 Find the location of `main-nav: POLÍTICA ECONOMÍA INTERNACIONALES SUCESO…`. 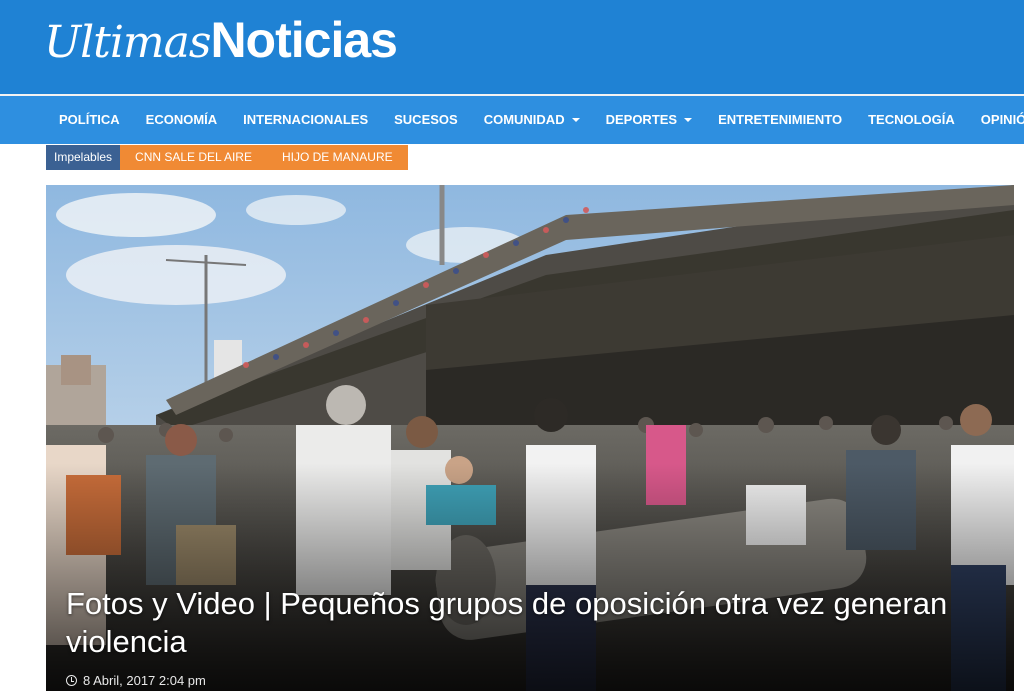

main-nav: POLÍTICA ECONOMÍA INTERNACIONALES SUCESO… is located at coordinates (512, 120).